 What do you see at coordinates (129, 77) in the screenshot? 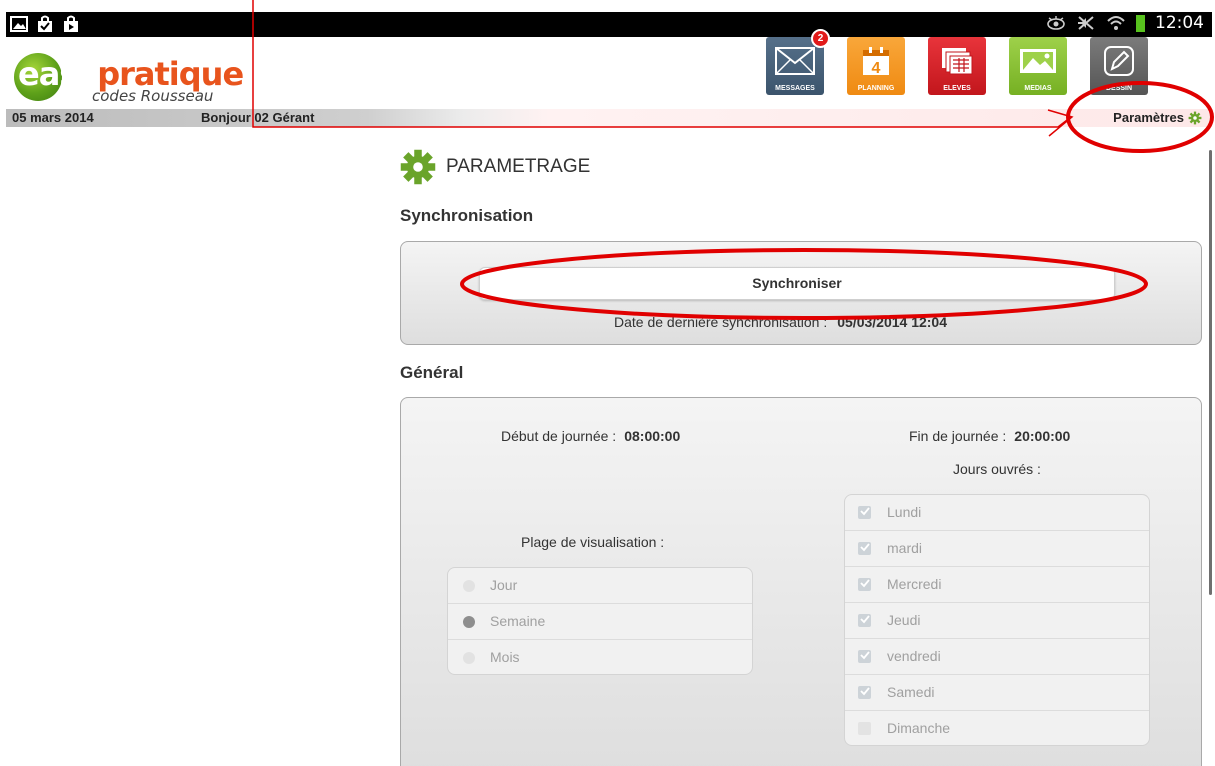
I see `easypratique-logo: easypratique codes Rousseau` at bounding box center [129, 77].